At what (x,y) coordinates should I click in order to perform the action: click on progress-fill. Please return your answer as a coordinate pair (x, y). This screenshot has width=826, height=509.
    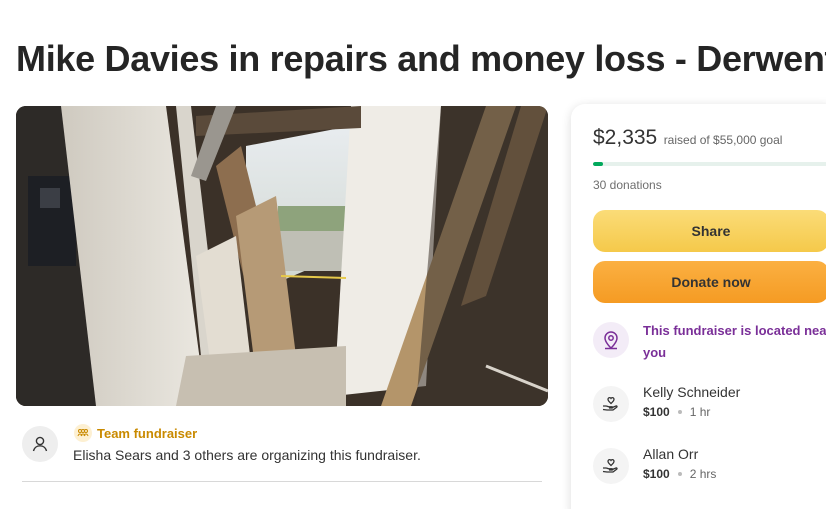
    Looking at the image, I should click on (598, 164).